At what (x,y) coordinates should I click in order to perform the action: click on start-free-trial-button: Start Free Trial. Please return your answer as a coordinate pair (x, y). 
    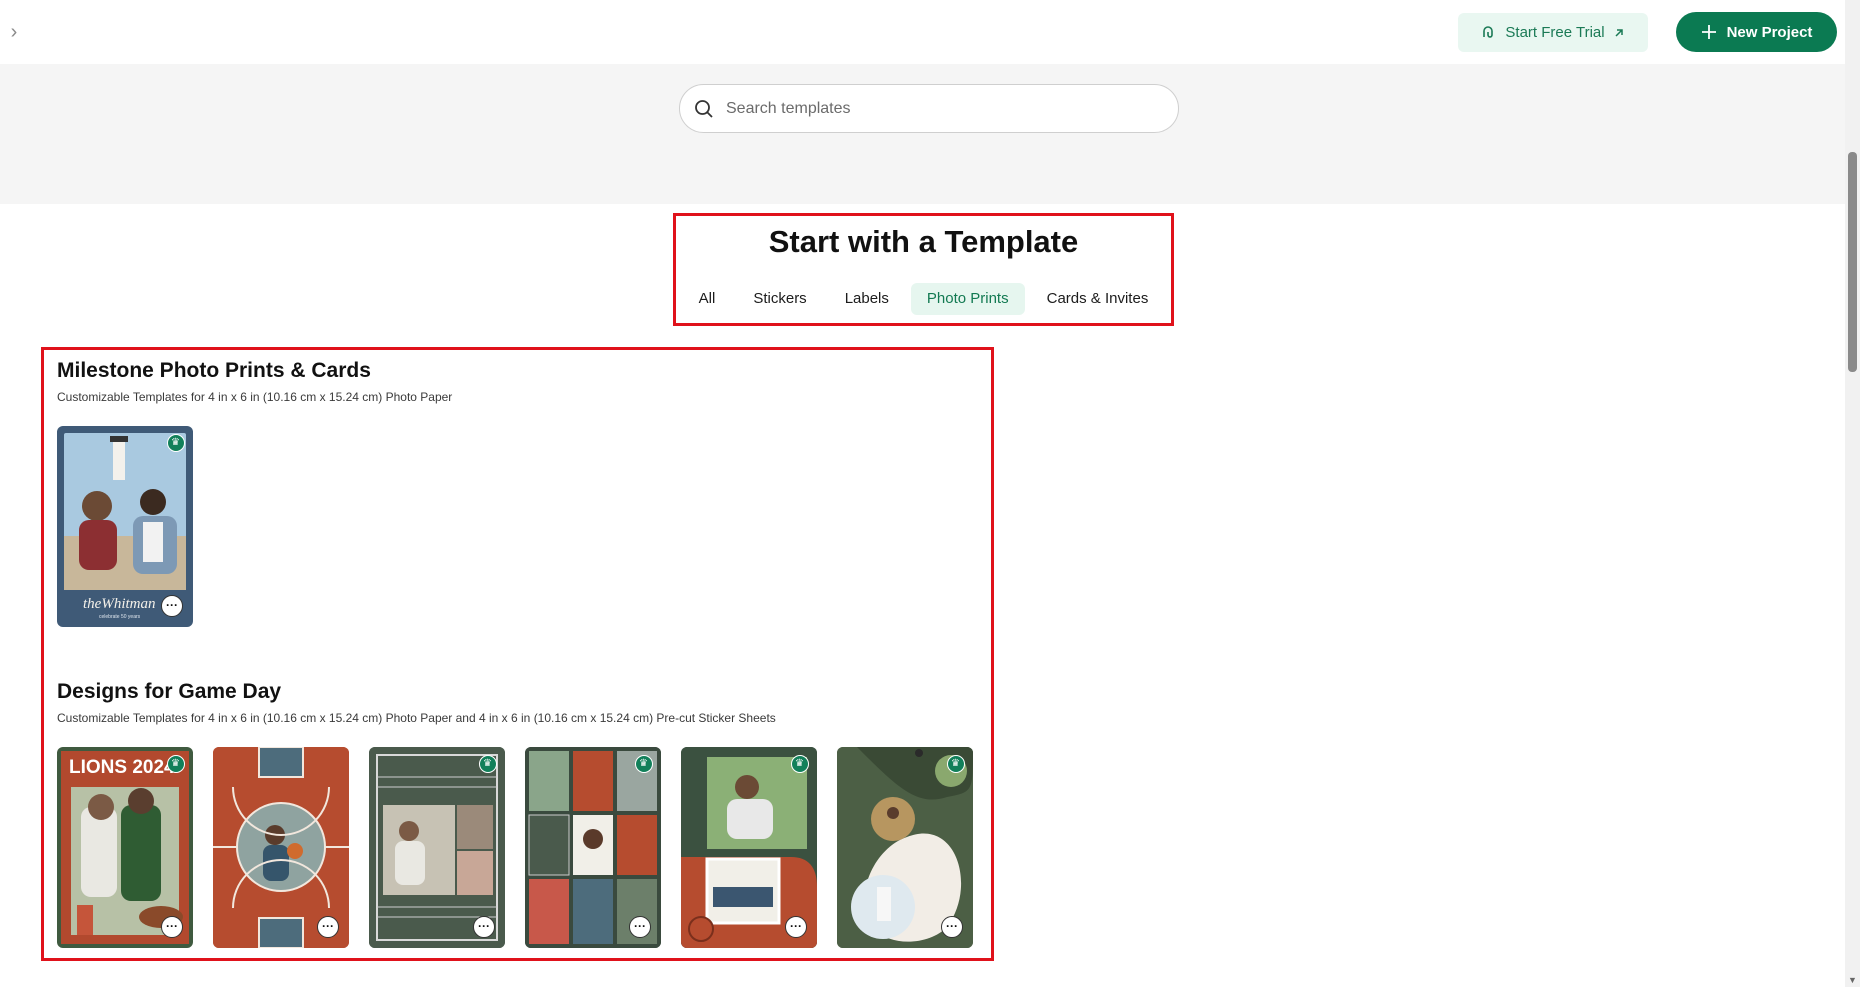
    Looking at the image, I should click on (1553, 32).